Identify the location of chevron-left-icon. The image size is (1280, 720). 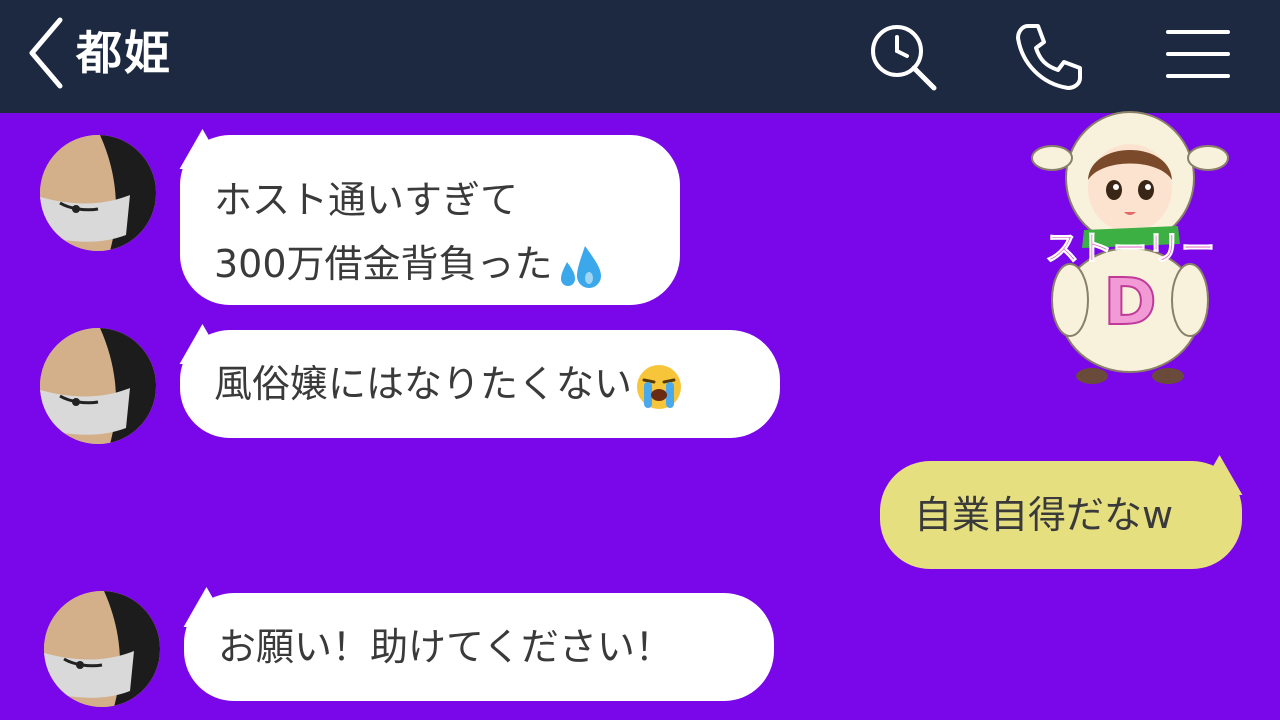
(47, 53).